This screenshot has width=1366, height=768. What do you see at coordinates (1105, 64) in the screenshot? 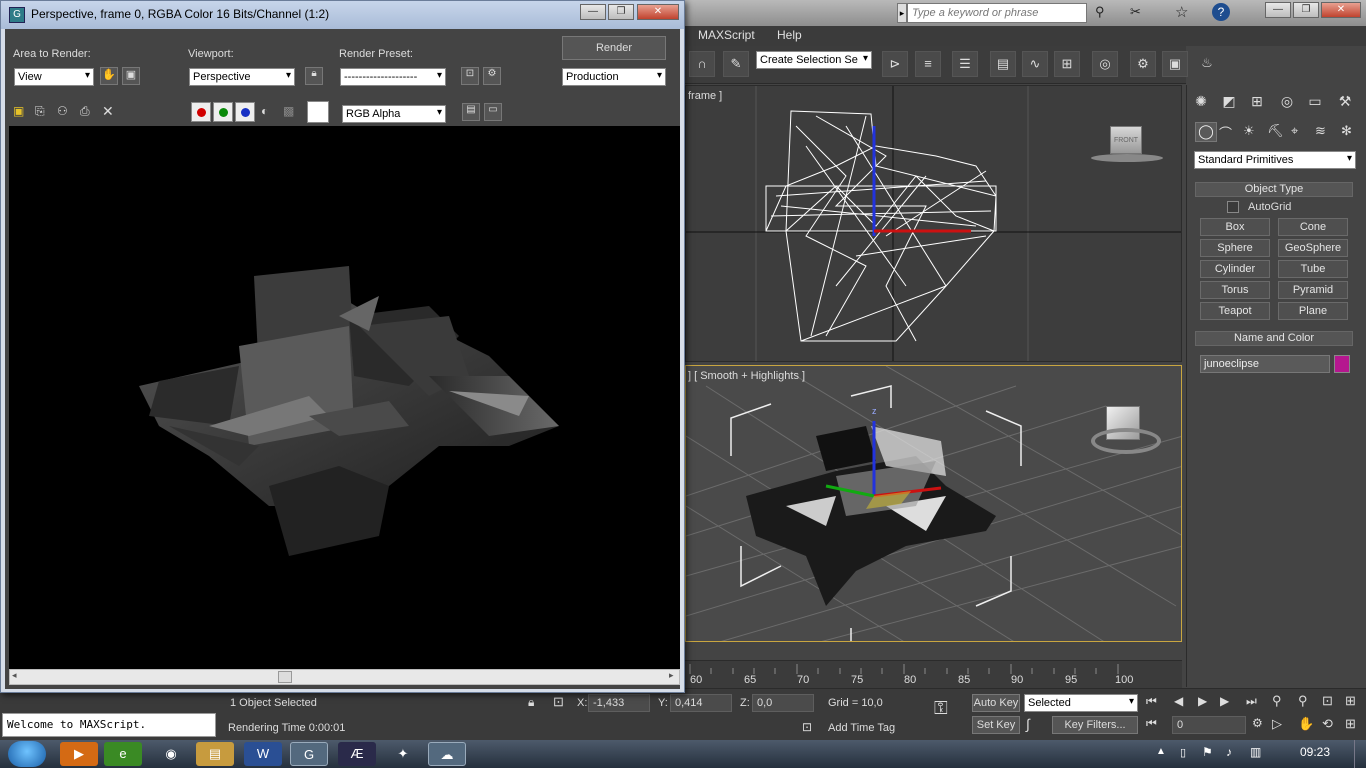
I see `material-editor-icon: ◎` at bounding box center [1105, 64].